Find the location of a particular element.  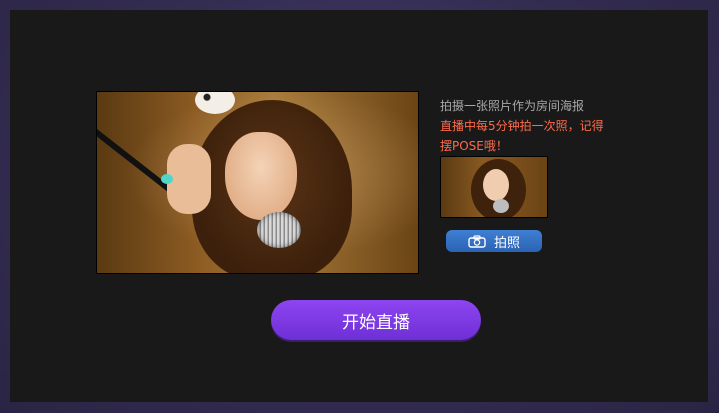

microphone is located at coordinates (279, 230).